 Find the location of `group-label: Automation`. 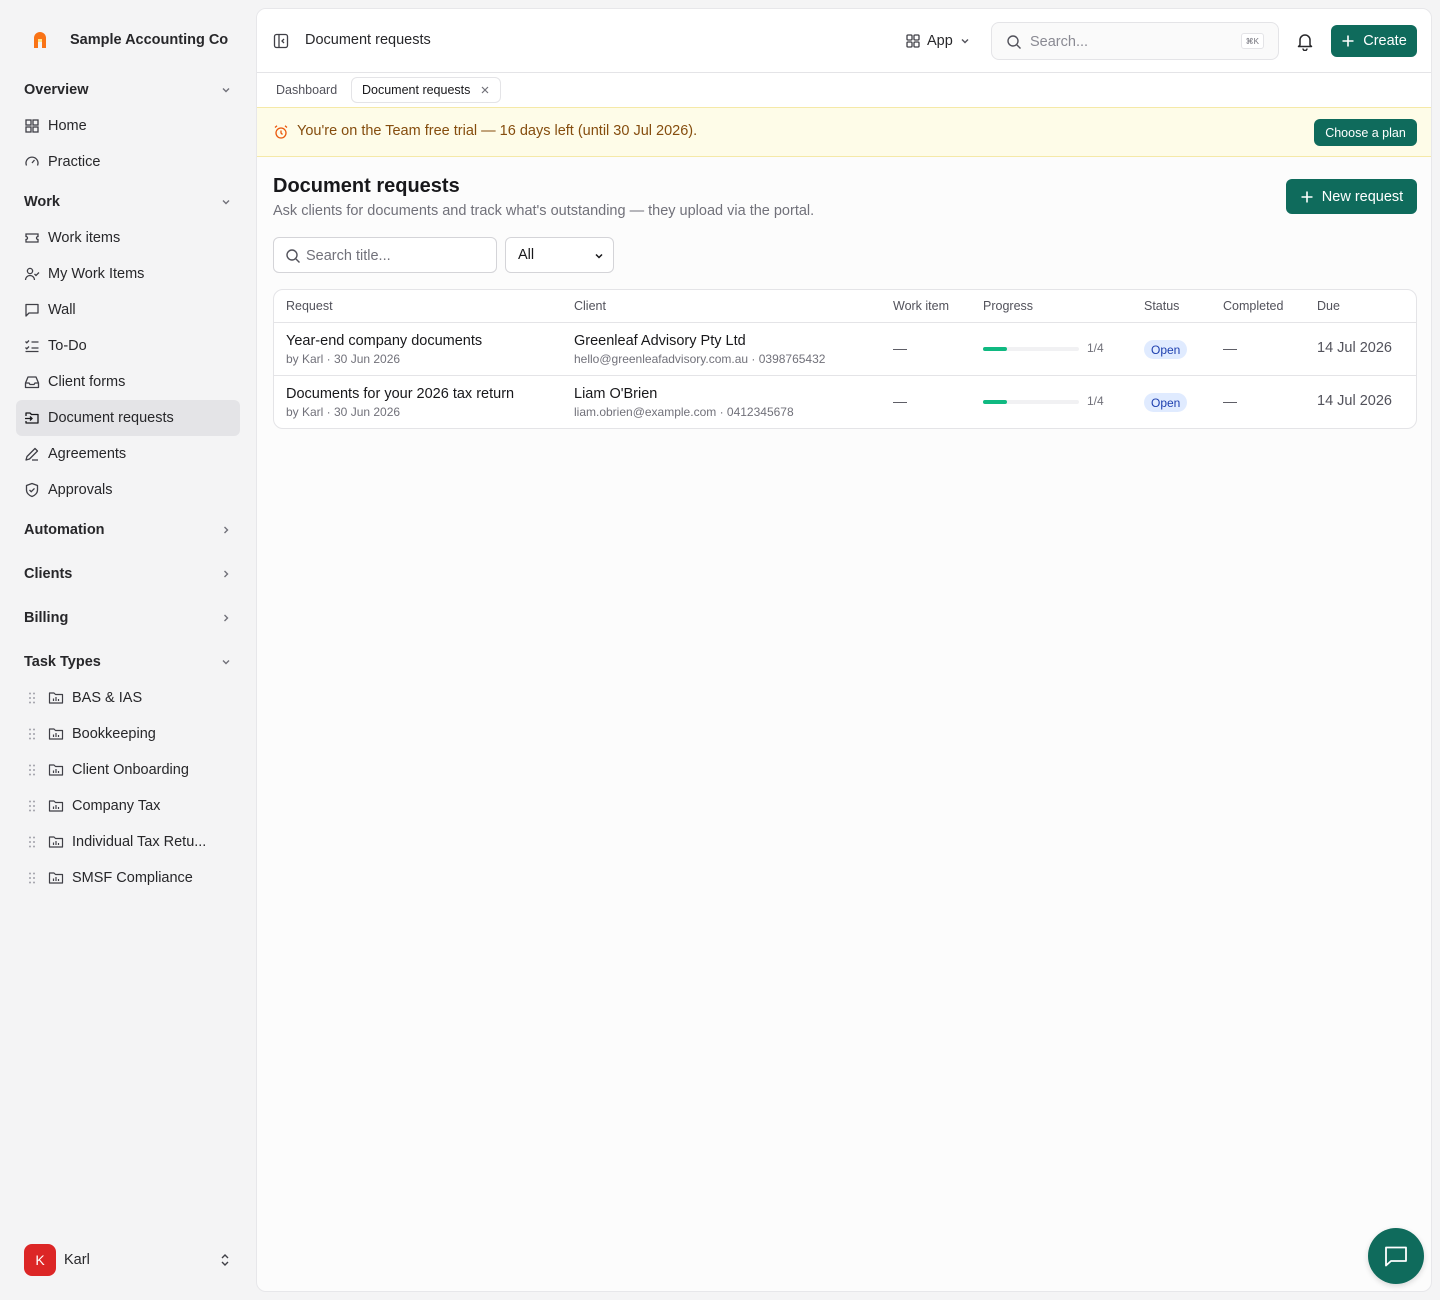

group-label: Automation is located at coordinates (64, 530).